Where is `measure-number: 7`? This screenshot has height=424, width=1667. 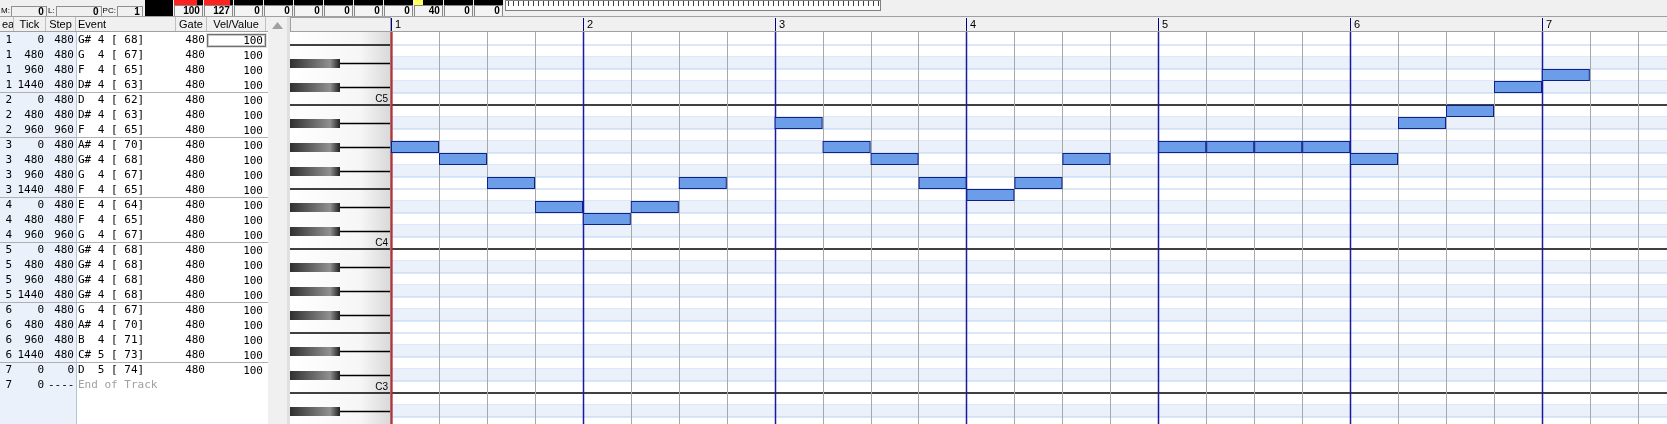
measure-number: 7 is located at coordinates (1547, 24).